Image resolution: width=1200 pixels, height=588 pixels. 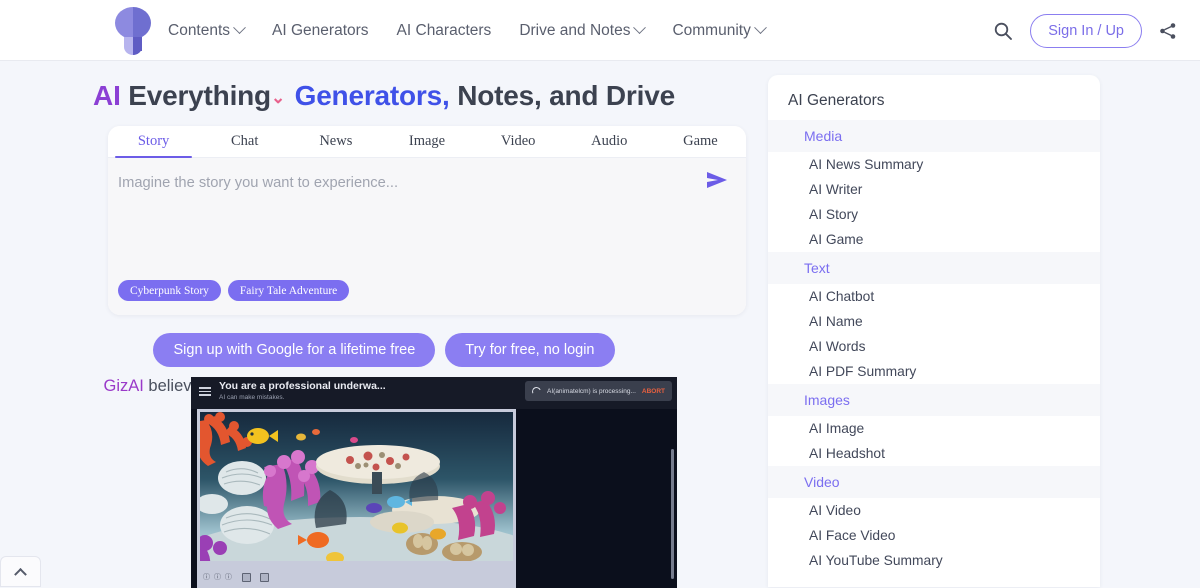 I want to click on nav-label: Contents, so click(x=199, y=31).